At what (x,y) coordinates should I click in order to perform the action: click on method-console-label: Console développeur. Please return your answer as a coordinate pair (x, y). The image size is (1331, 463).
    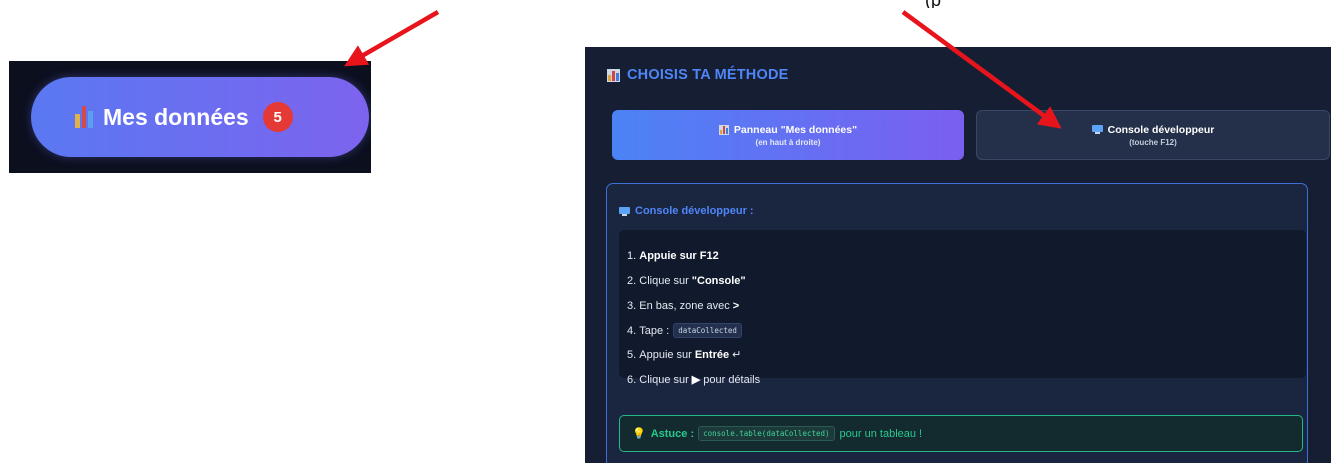
    Looking at the image, I should click on (1153, 129).